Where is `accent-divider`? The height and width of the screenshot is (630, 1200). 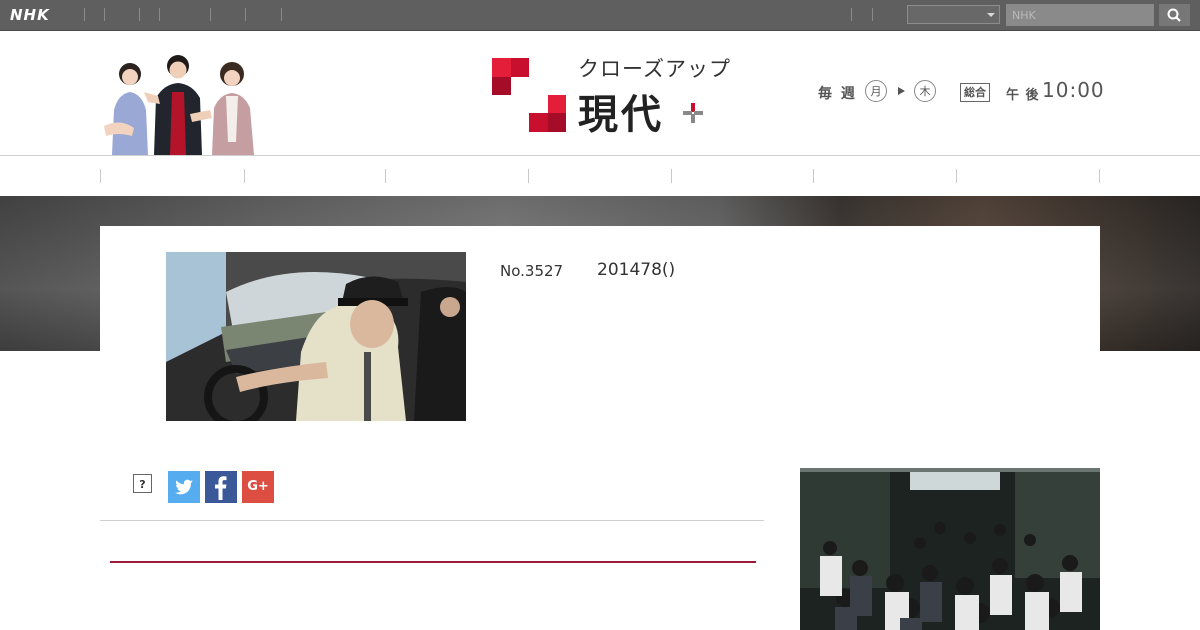
accent-divider is located at coordinates (433, 562).